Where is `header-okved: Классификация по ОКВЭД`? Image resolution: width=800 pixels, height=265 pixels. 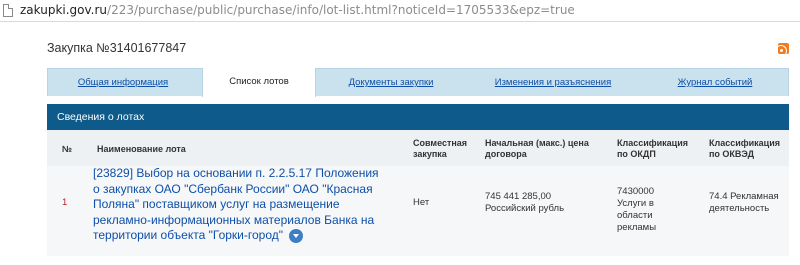
header-okved: Классификация по ОКВЭД is located at coordinates (744, 148).